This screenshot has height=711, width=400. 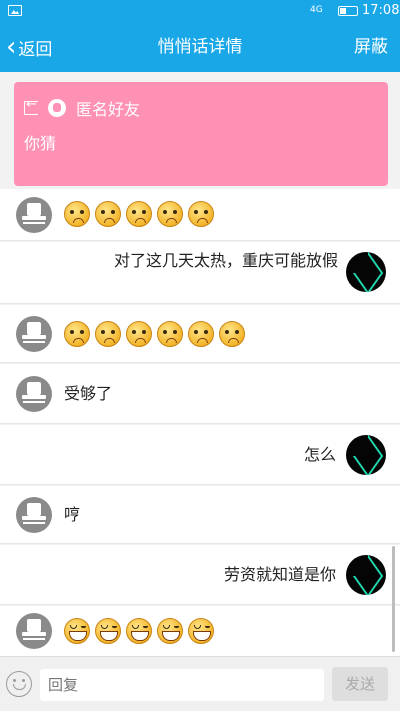 I want to click on list-item: 受够了, so click(x=200, y=394).